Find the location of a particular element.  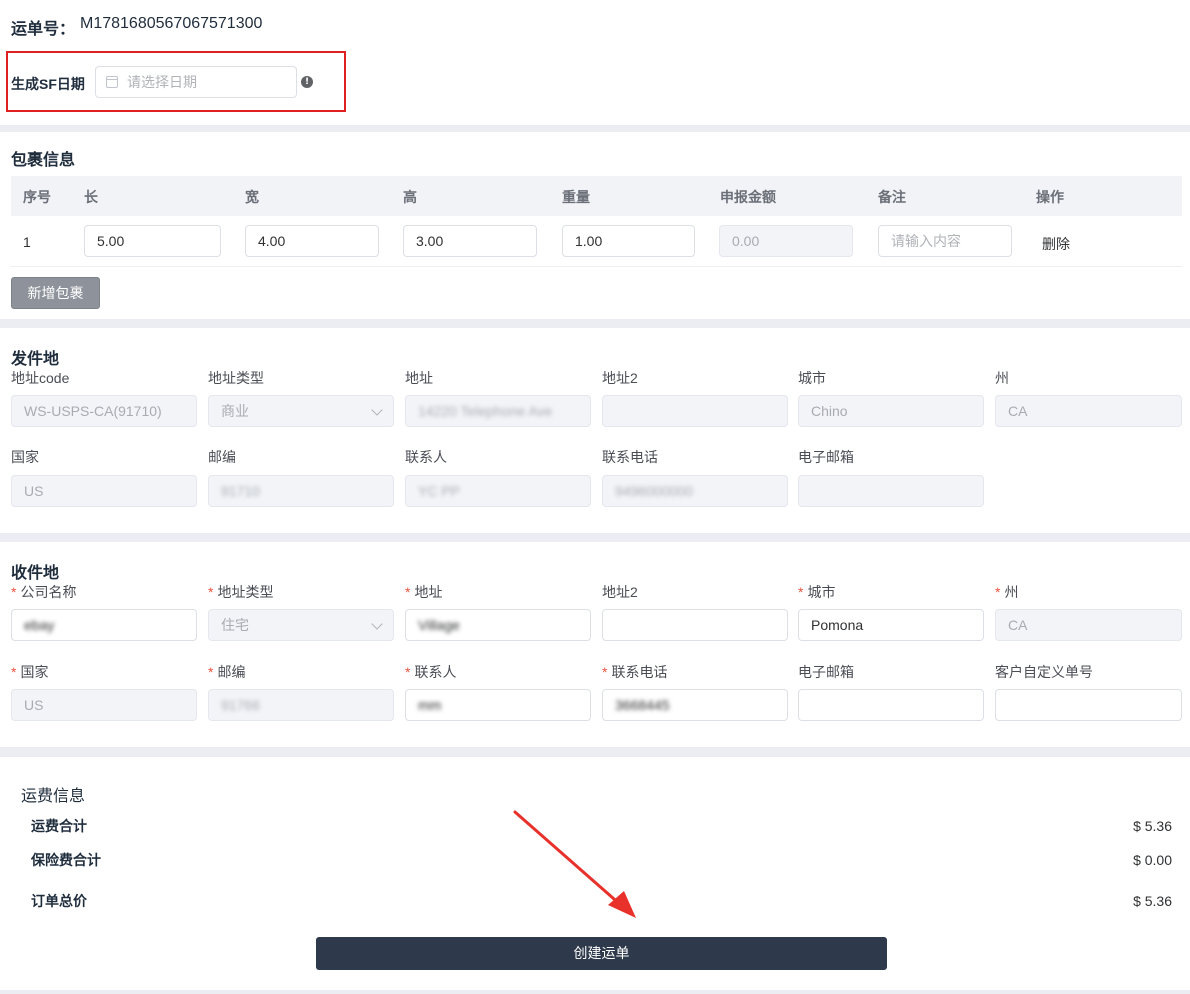

receiver-label-address2: 地址2 is located at coordinates (620, 592).